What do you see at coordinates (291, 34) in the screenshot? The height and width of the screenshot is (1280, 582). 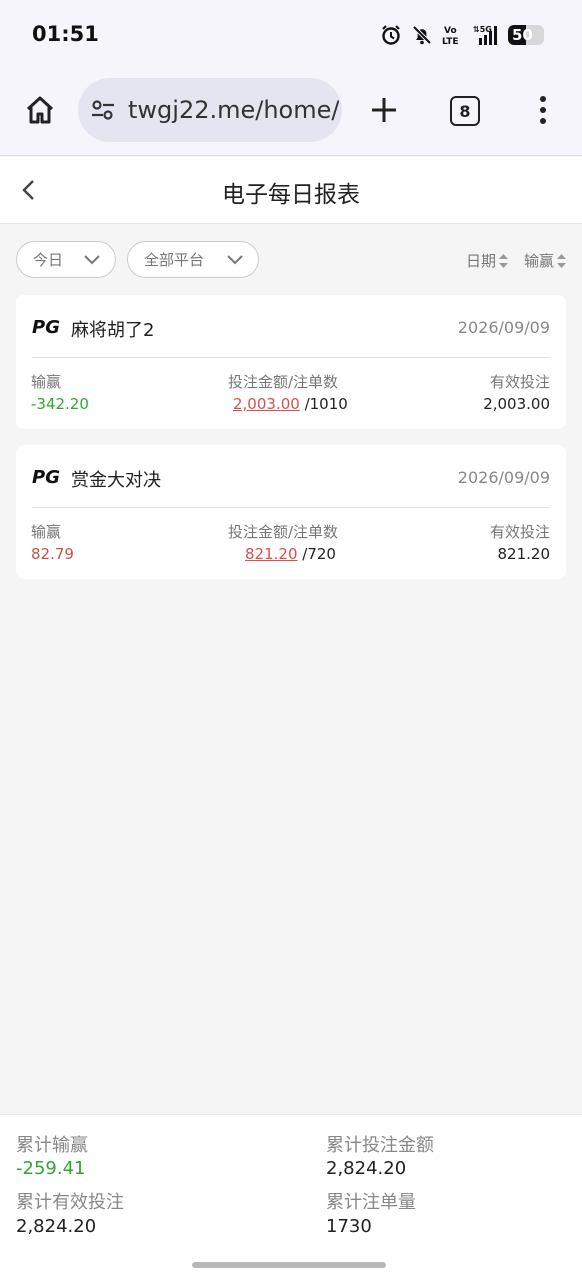 I see `status-bar: 01:51 Vo LTE ⇅5G 50` at bounding box center [291, 34].